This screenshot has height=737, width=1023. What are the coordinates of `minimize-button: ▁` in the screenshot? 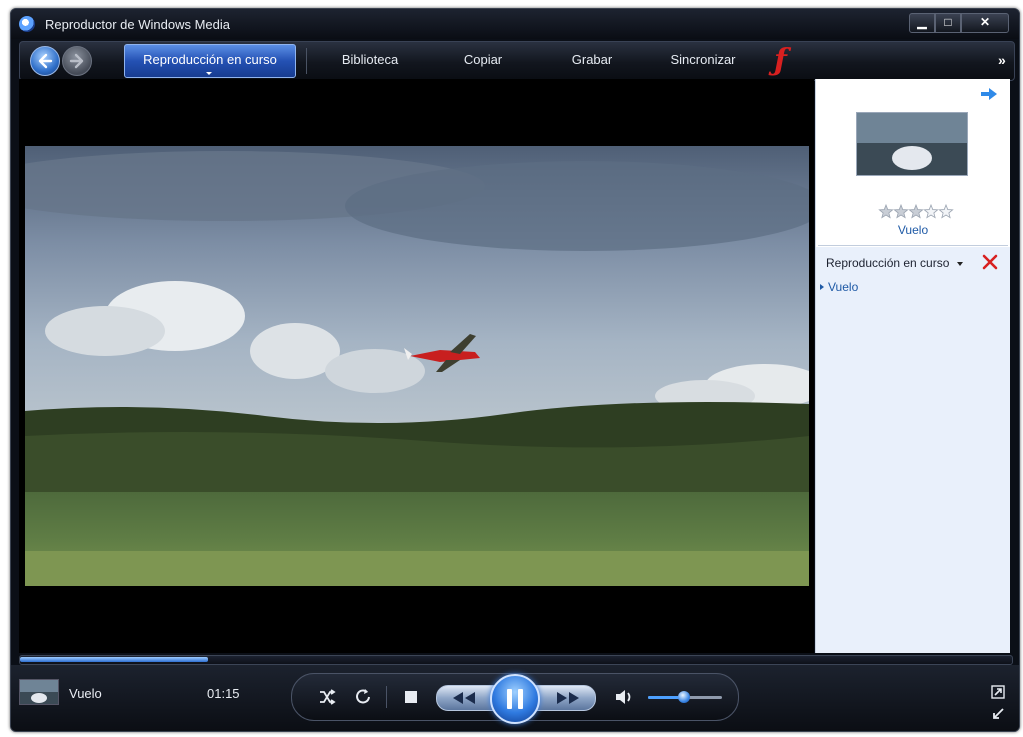 It's located at (922, 23).